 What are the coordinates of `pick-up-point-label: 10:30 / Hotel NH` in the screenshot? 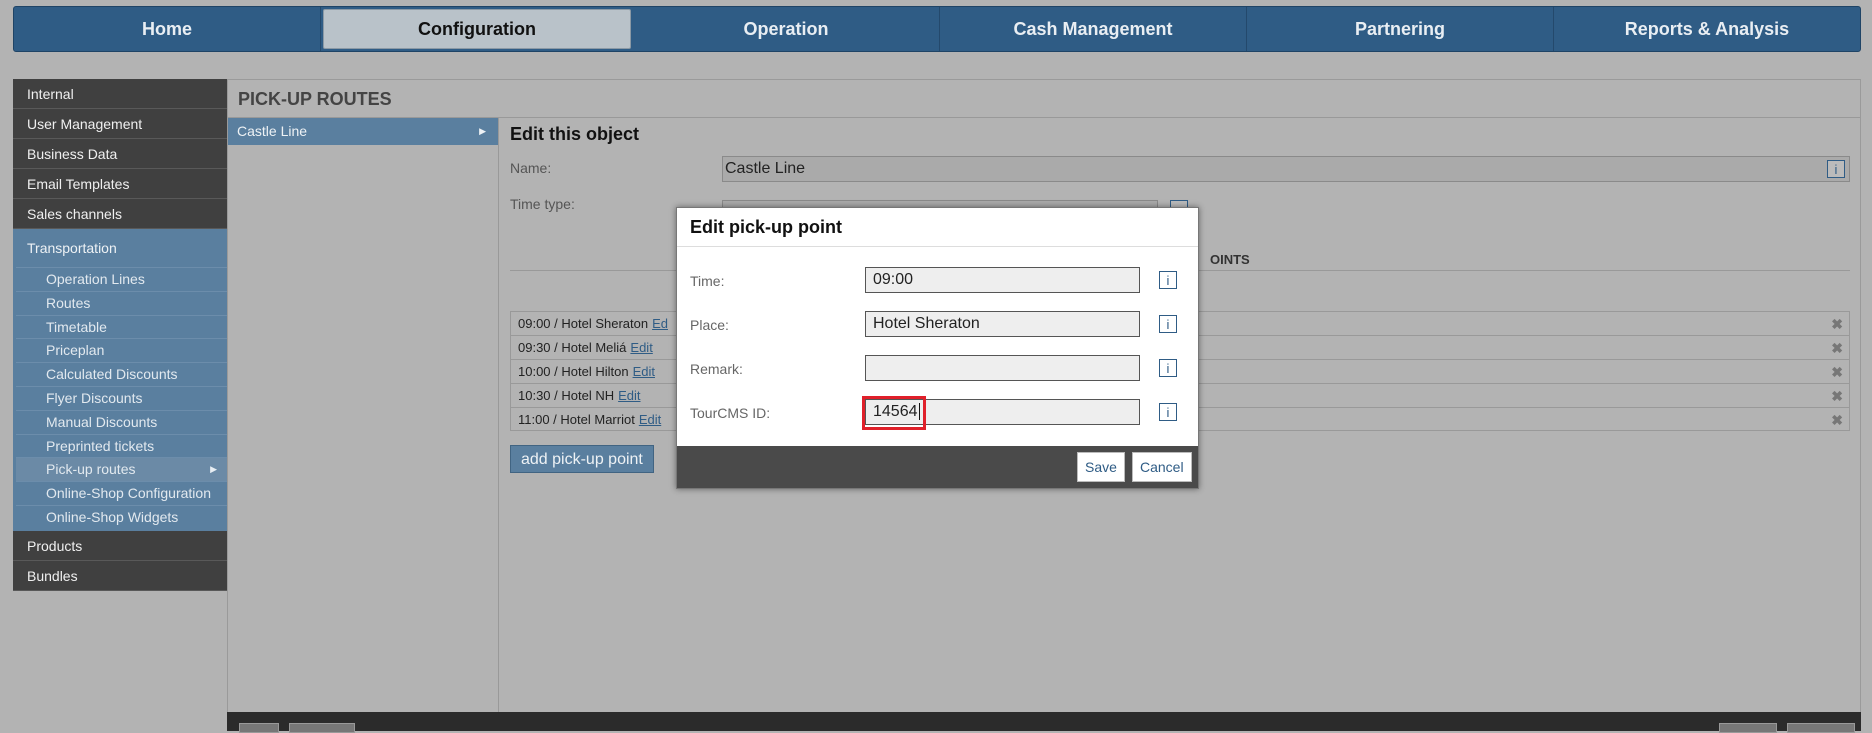 It's located at (566, 395).